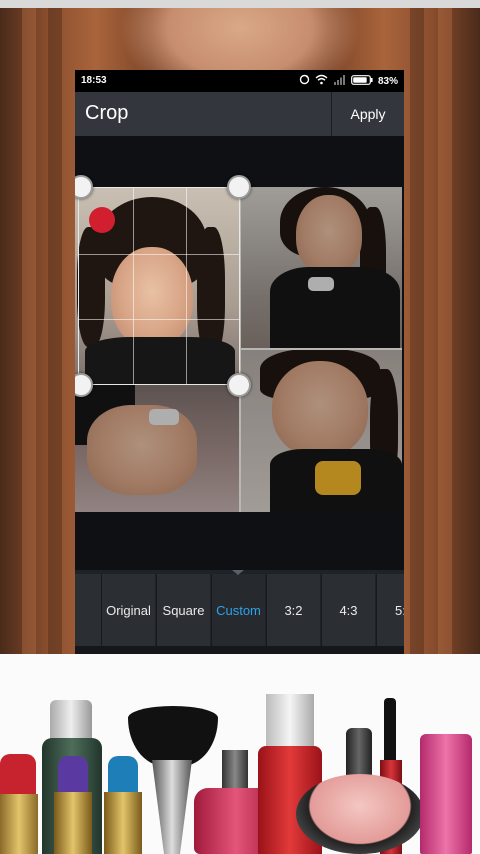 The image size is (480, 854). What do you see at coordinates (368, 114) in the screenshot?
I see `apply-button: Apply` at bounding box center [368, 114].